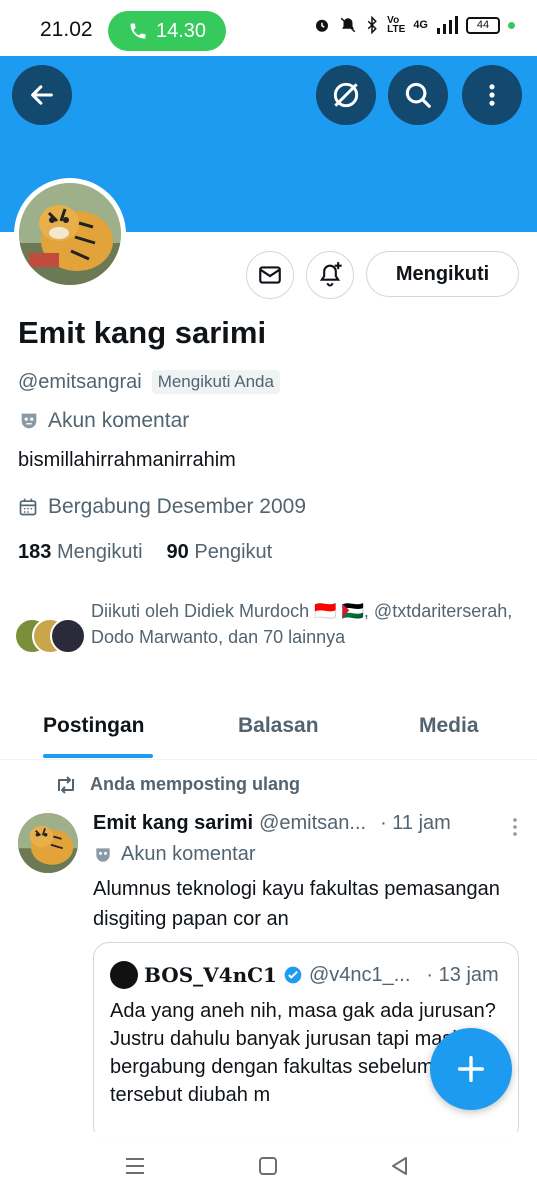 This screenshot has width=537, height=1199. I want to click on plus-icon, so click(471, 1069).